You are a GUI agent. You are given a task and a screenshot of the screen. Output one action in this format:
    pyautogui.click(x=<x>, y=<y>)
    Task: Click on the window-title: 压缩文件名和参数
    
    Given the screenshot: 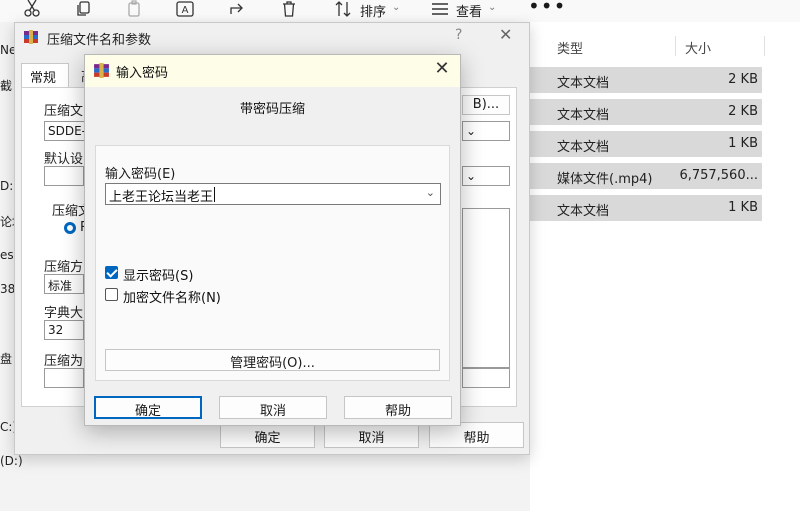 What is the action you would take?
    pyautogui.click(x=99, y=40)
    